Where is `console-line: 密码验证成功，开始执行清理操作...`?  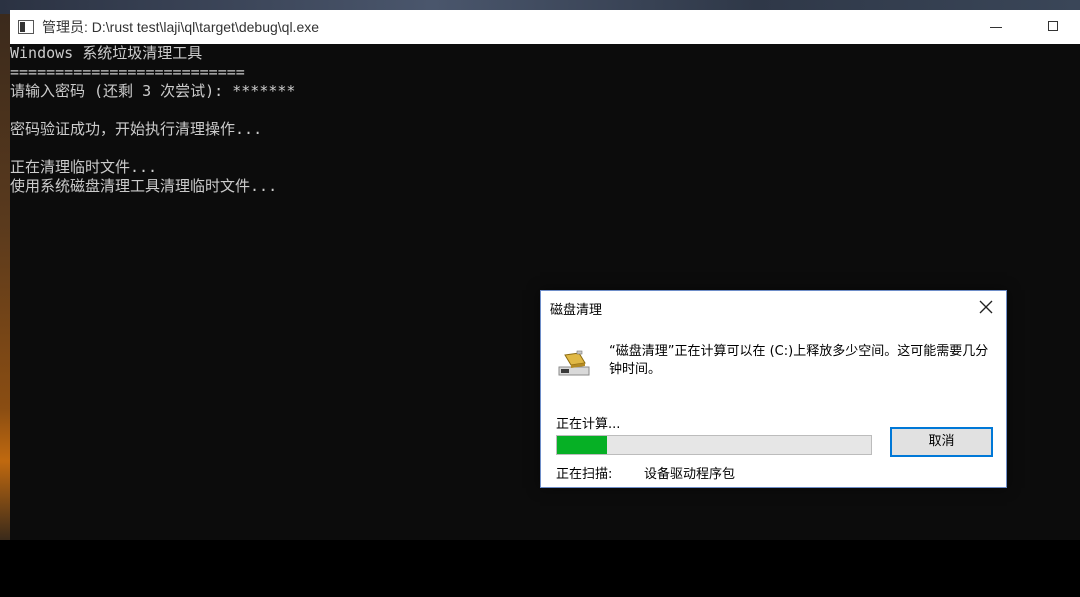 console-line: 密码验证成功，开始执行清理操作... is located at coordinates (136, 129).